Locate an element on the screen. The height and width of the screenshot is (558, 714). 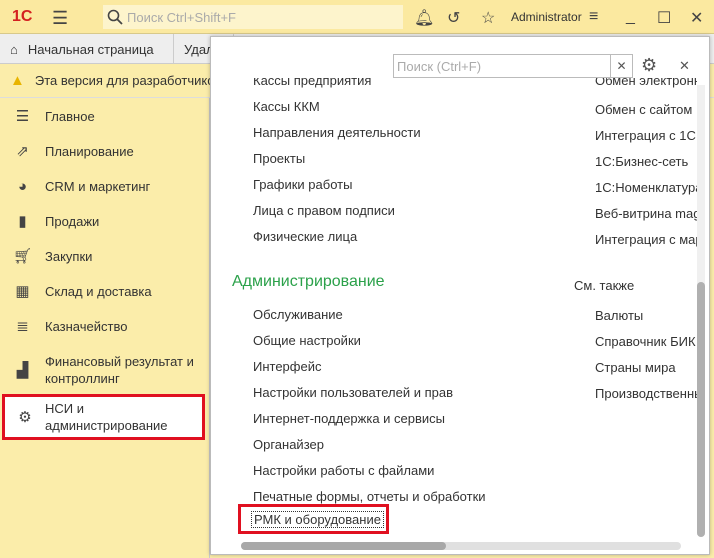
link-item: Проекты is located at coordinates (279, 158).